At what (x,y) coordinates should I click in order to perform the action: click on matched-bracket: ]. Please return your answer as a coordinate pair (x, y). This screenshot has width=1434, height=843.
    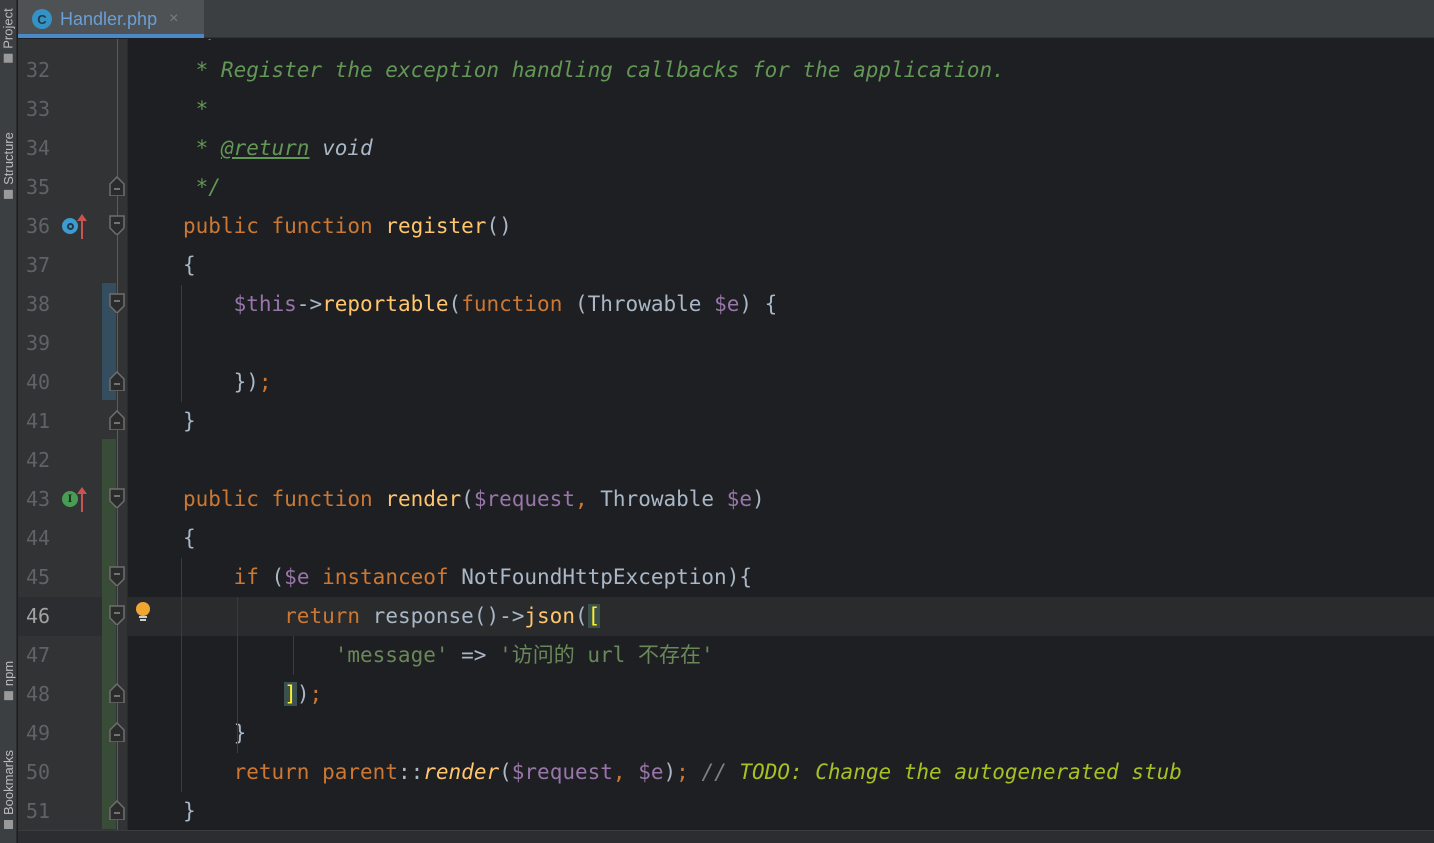
    Looking at the image, I should click on (290, 694).